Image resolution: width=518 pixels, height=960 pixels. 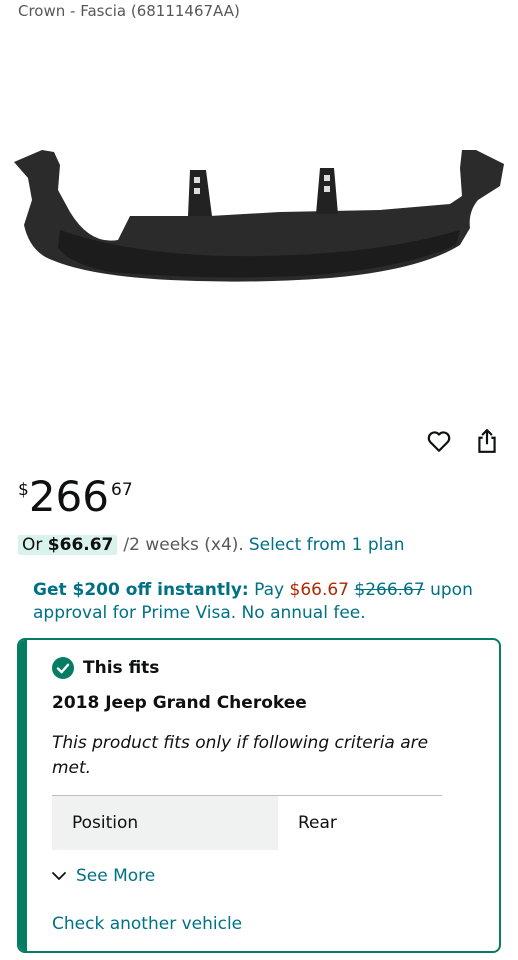 I want to click on see-more-label: See More, so click(x=116, y=876).